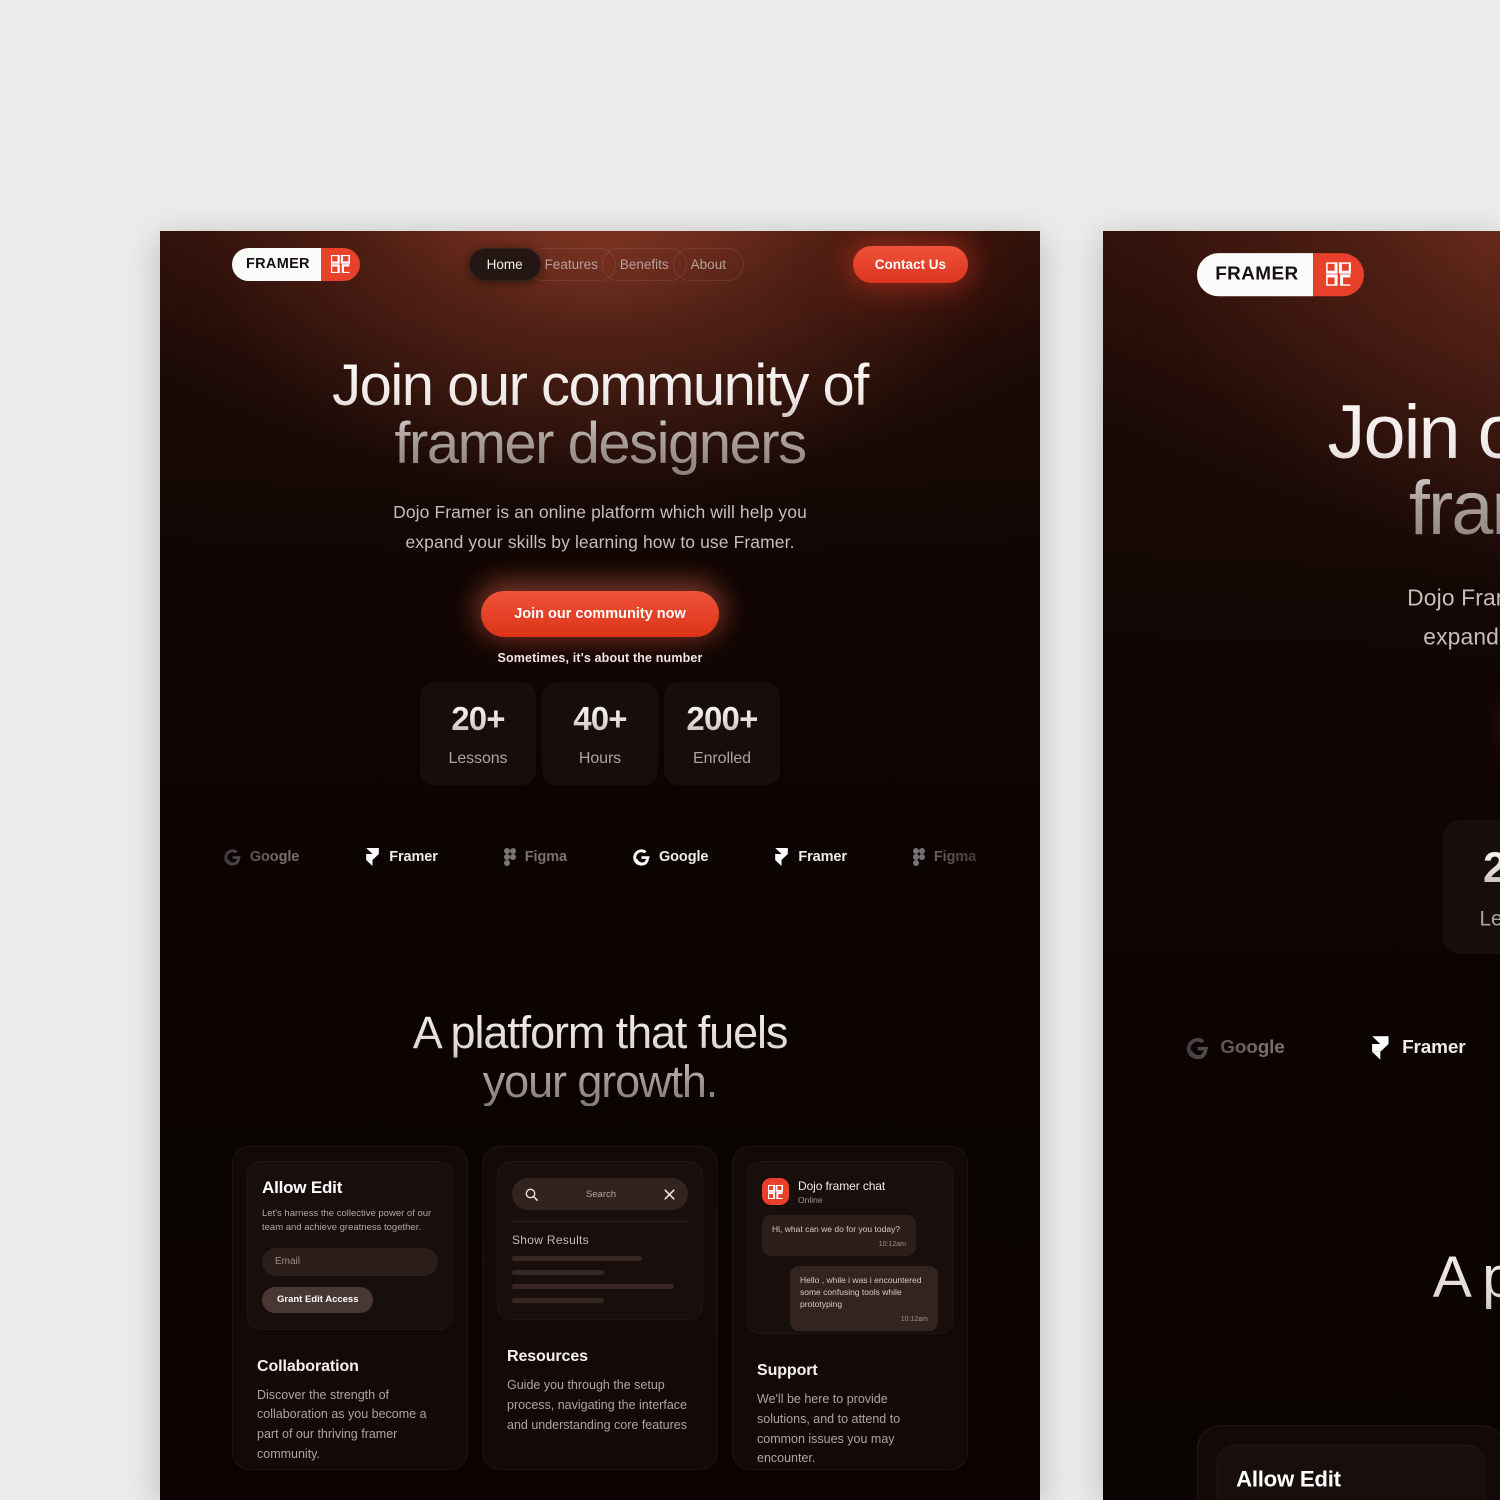 The height and width of the screenshot is (1500, 1500). What do you see at coordinates (669, 1194) in the screenshot?
I see `x-close-icon` at bounding box center [669, 1194].